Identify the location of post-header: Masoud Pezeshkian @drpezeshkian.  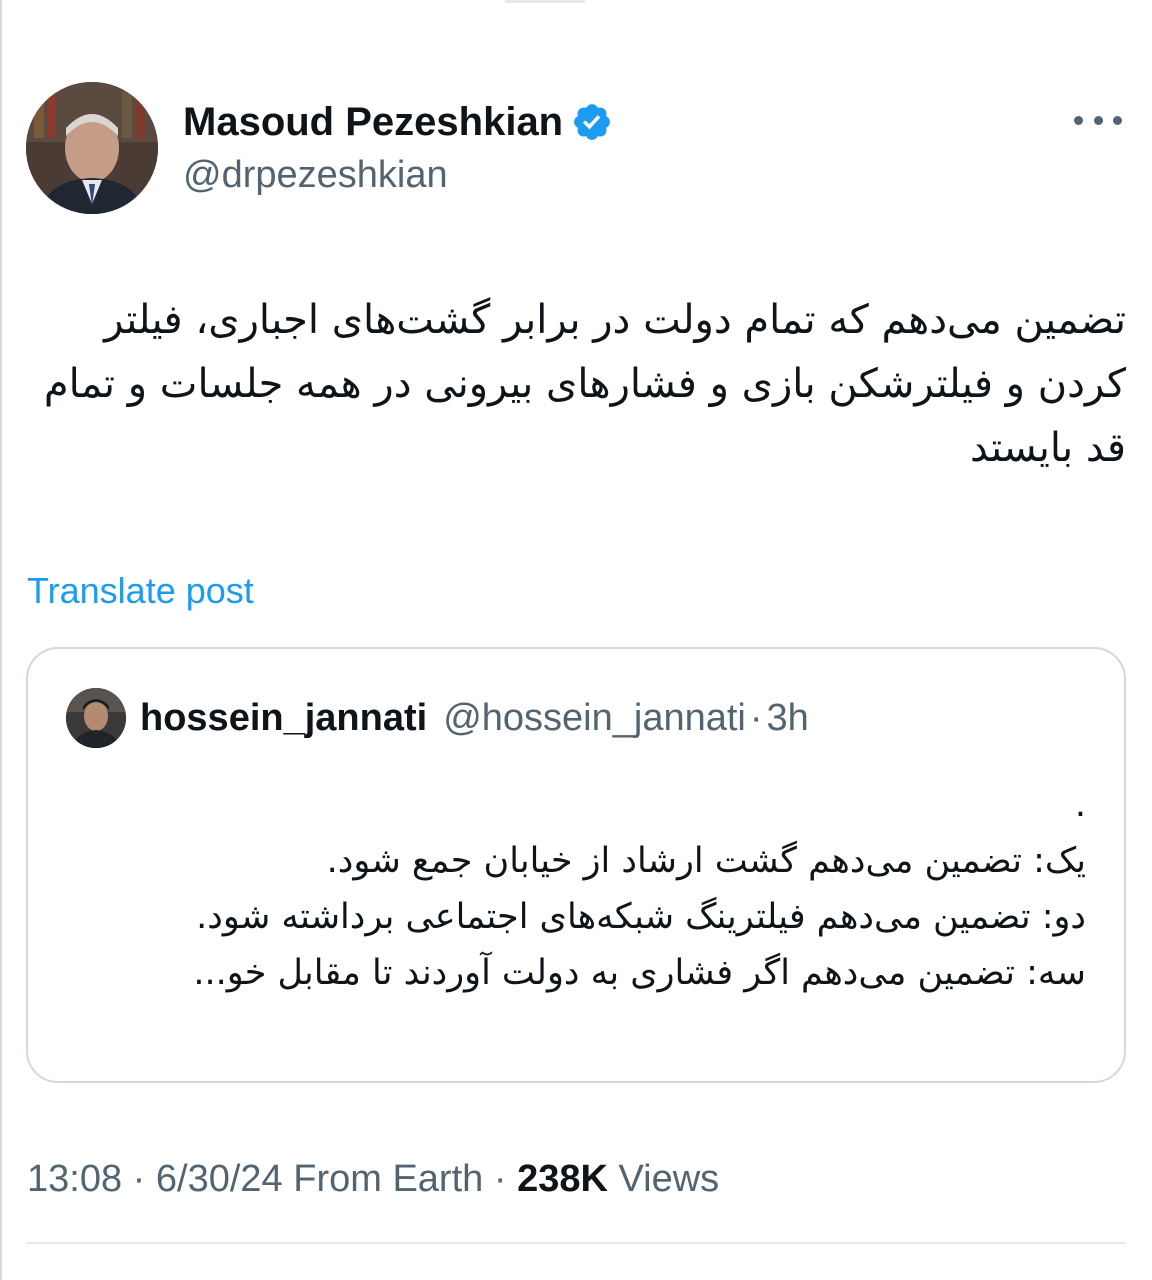
(576, 148).